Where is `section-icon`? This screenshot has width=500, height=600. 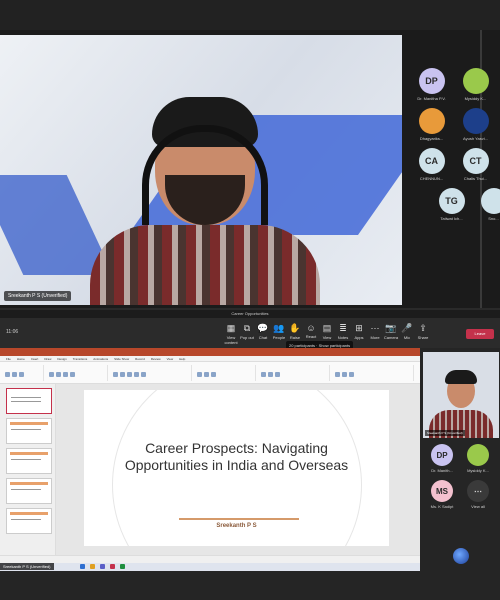
section-icon is located at coordinates (72, 374).